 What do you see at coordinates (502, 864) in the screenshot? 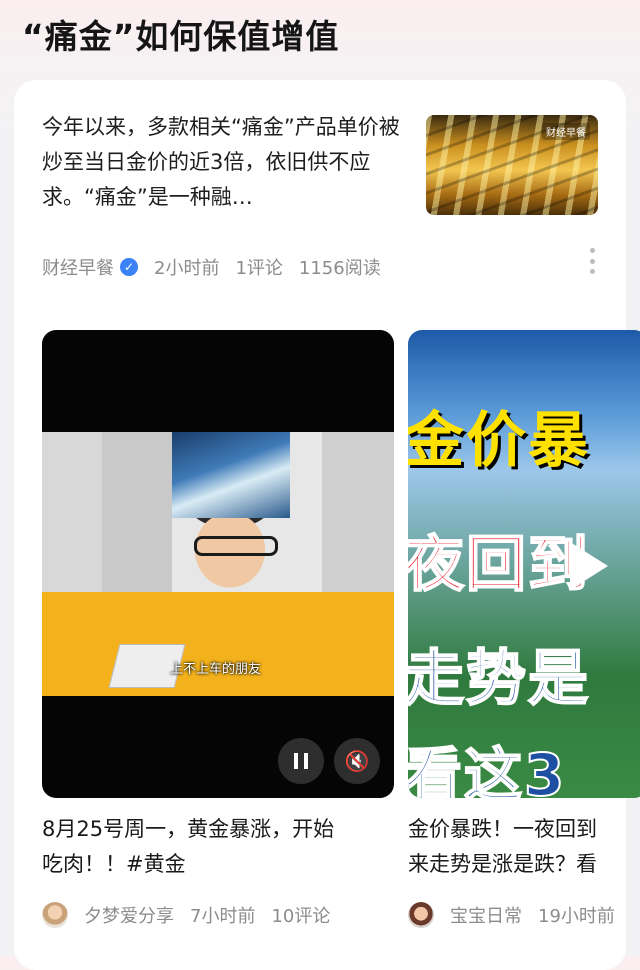
I see `video-title-line: 来走势是涨是跌？看` at bounding box center [502, 864].